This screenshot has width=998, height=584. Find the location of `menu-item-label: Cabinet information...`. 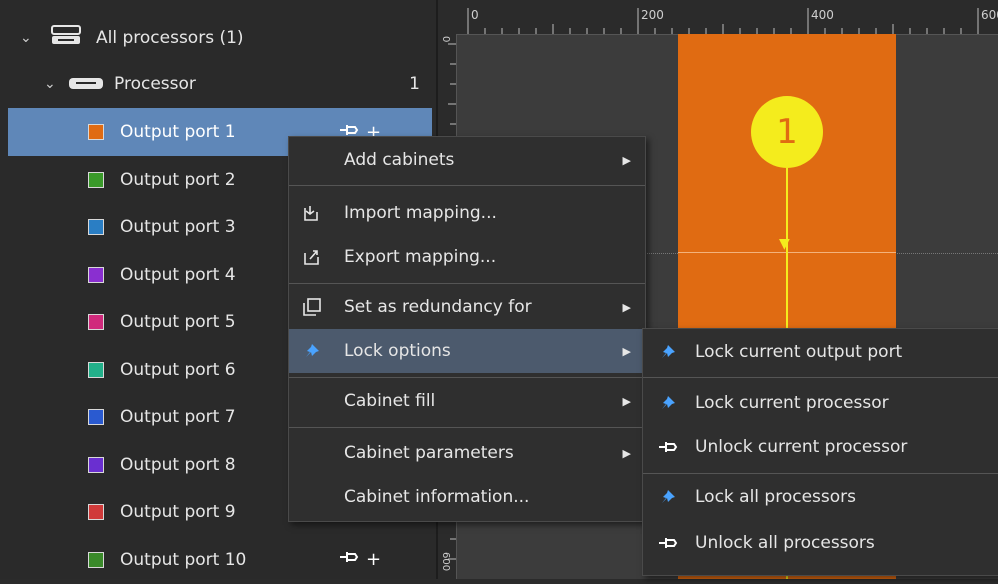

menu-item-label: Cabinet information... is located at coordinates (437, 497).